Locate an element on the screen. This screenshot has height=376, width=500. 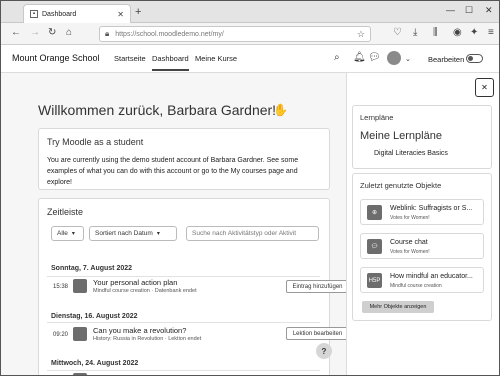
favicon-icon: ▪ is located at coordinates (34, 14).